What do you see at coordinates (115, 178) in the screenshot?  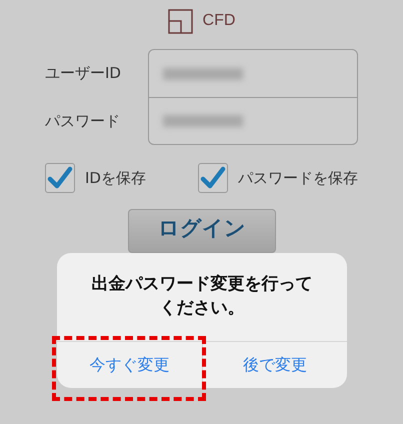 I see `checkbox-label: IDを保存` at bounding box center [115, 178].